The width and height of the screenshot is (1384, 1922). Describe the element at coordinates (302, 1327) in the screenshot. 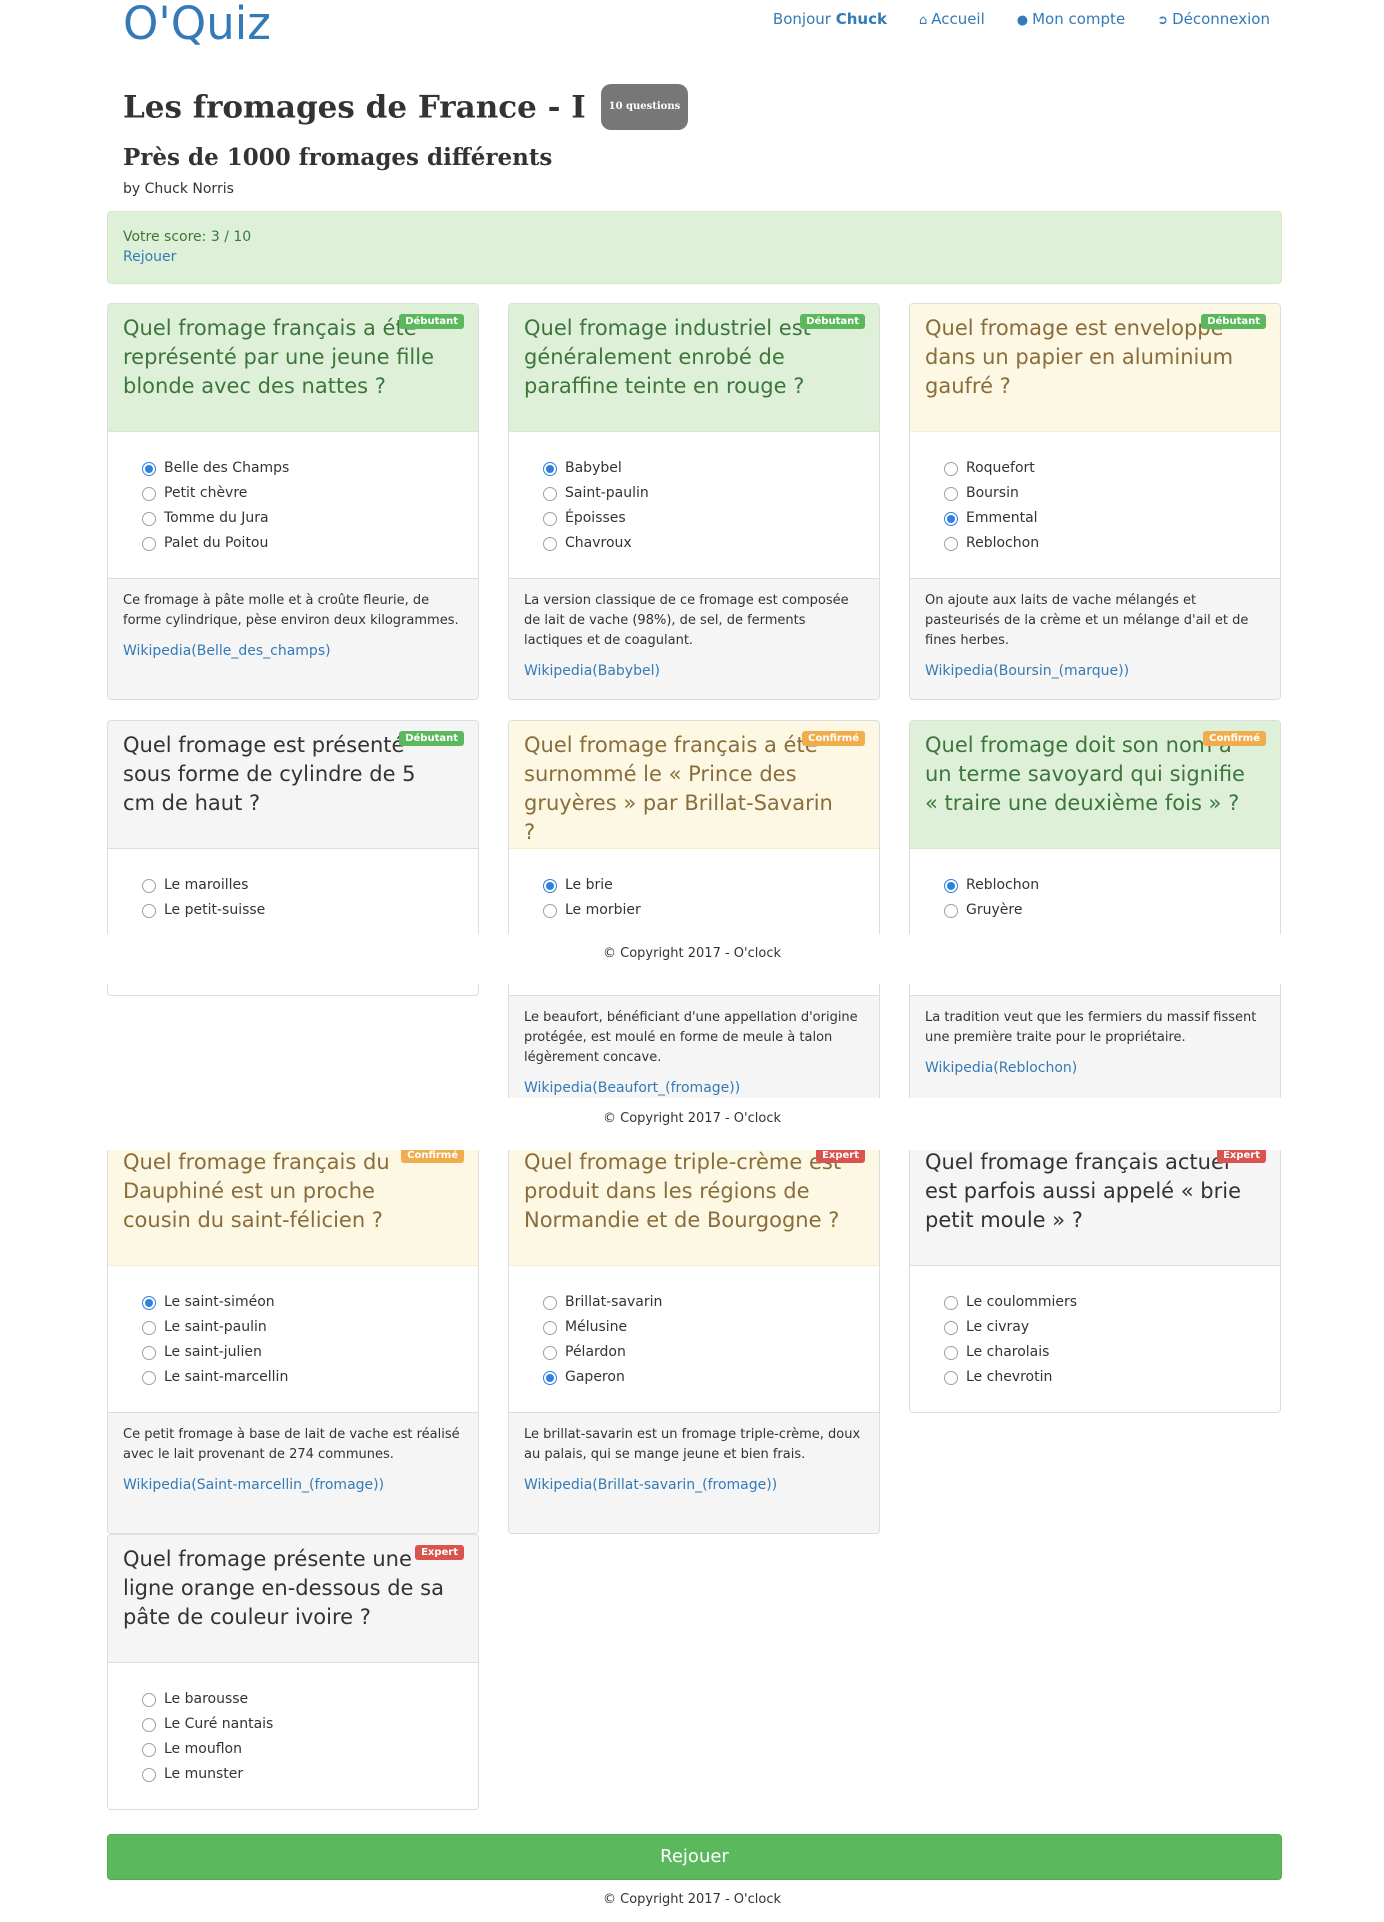

I see `answer-option: Le saint-paulin` at that location.